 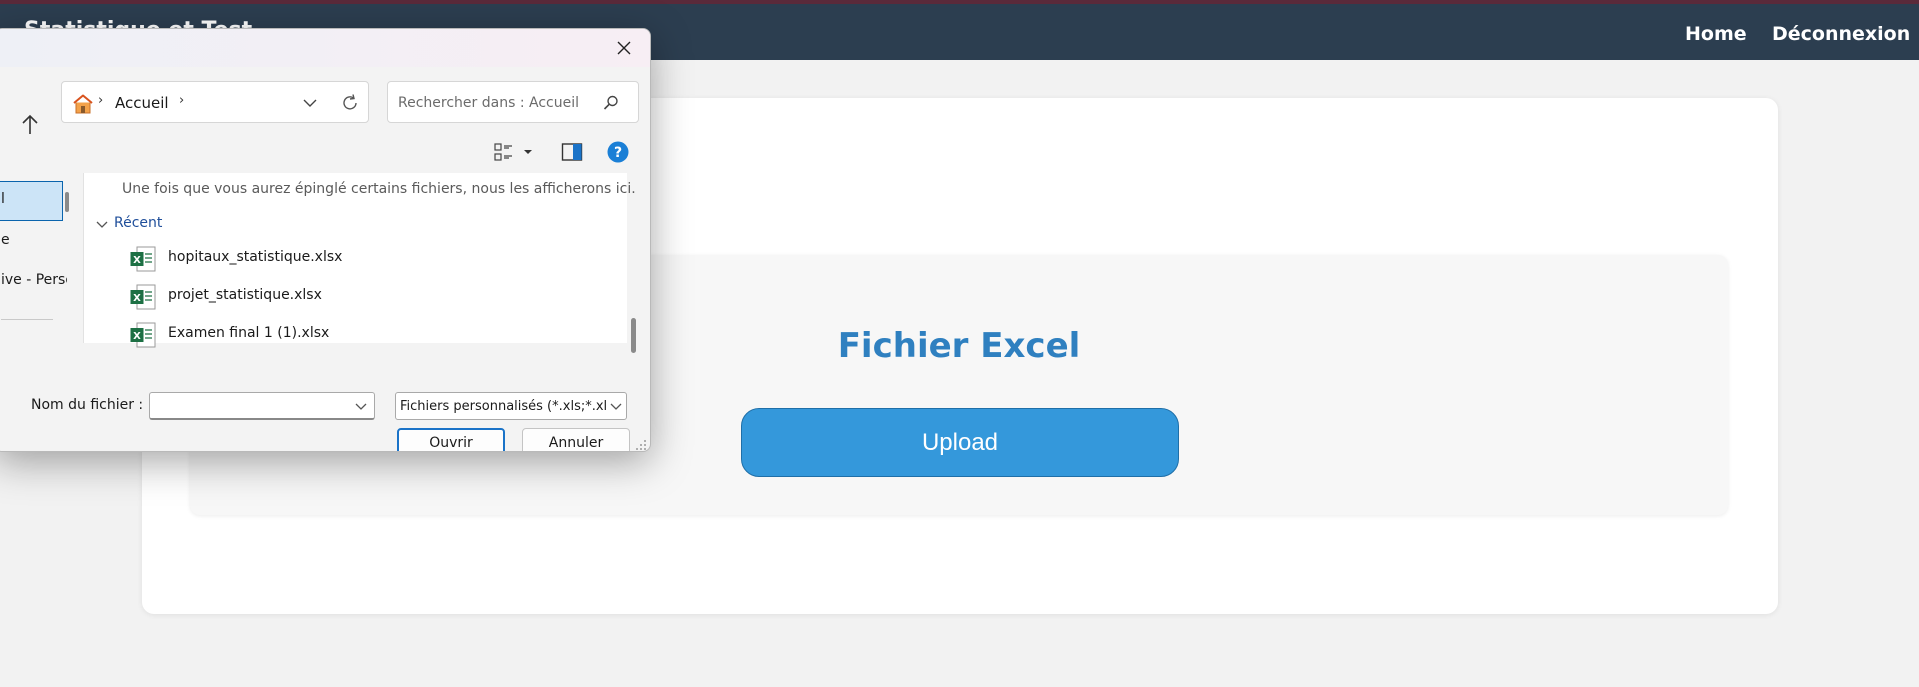 What do you see at coordinates (514, 152) in the screenshot?
I see `view-options-icon` at bounding box center [514, 152].